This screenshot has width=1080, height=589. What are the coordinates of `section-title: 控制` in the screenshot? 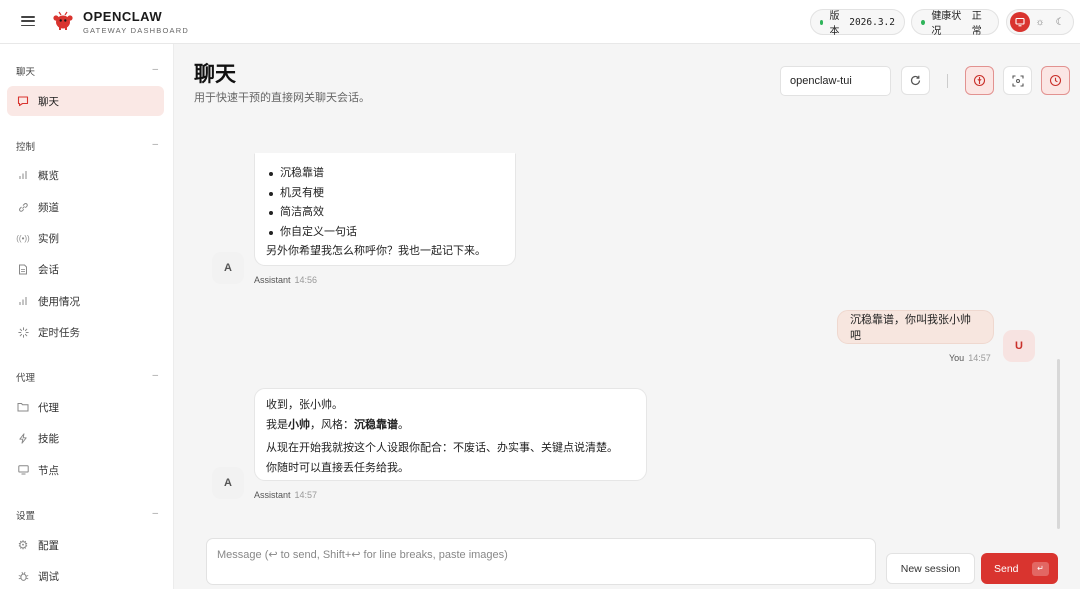 It's located at (26, 147).